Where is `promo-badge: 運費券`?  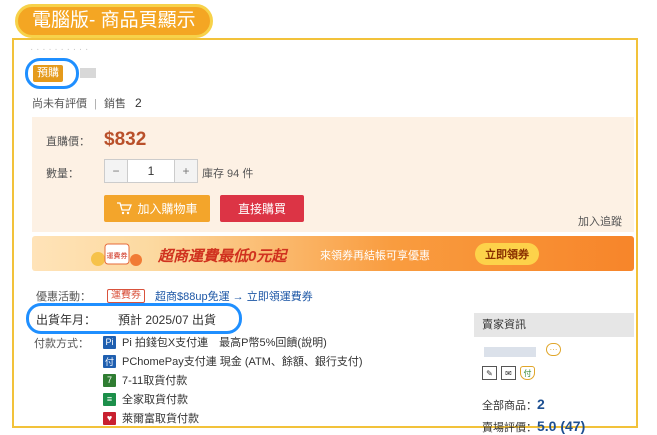
promo-badge: 運費券 is located at coordinates (126, 296).